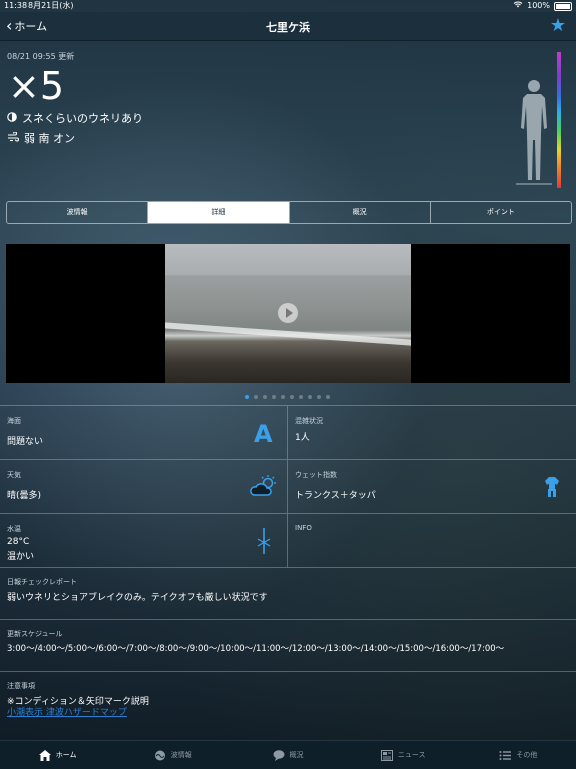 The width and height of the screenshot is (576, 769). I want to click on wave-description: スネくらいのウネリあり, so click(82, 118).